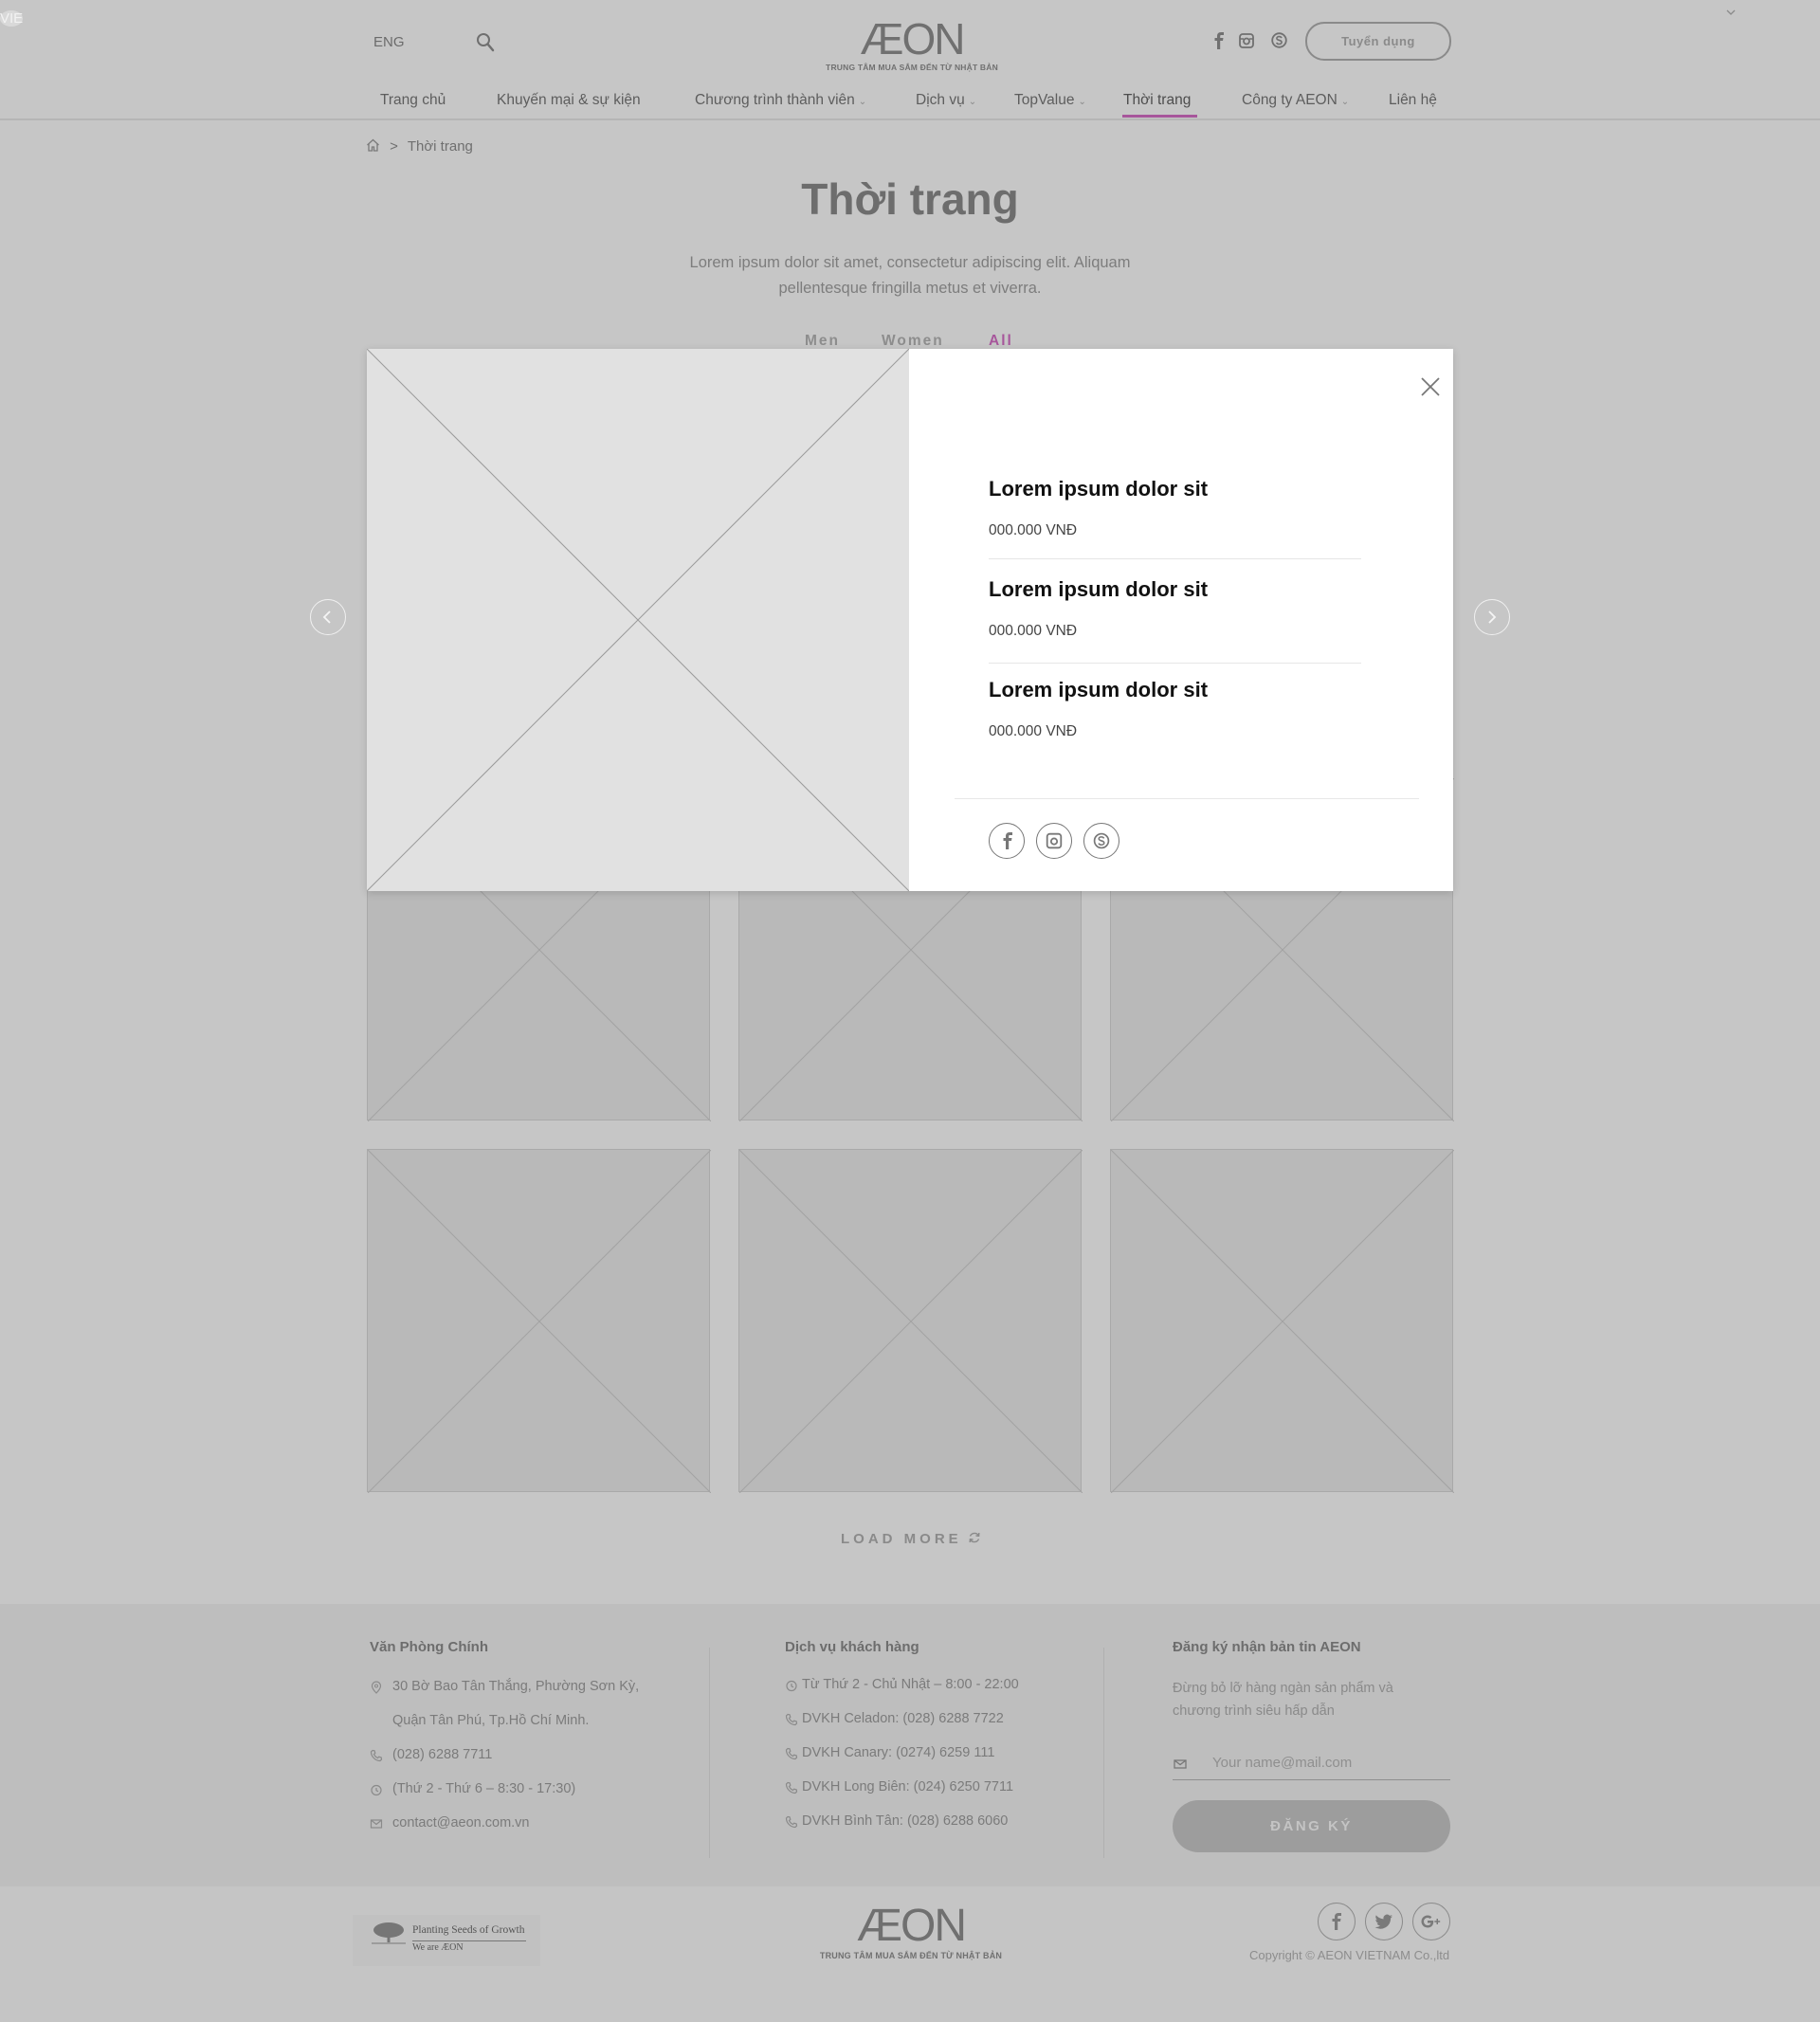  I want to click on badge-subtitle: We are ÆON, so click(438, 1947).